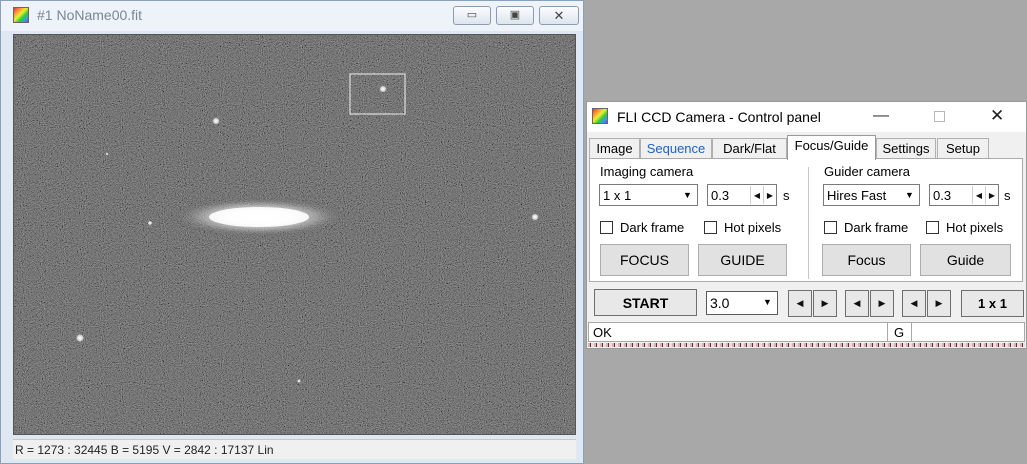  What do you see at coordinates (963, 148) in the screenshot?
I see `tab-setup: Setup` at bounding box center [963, 148].